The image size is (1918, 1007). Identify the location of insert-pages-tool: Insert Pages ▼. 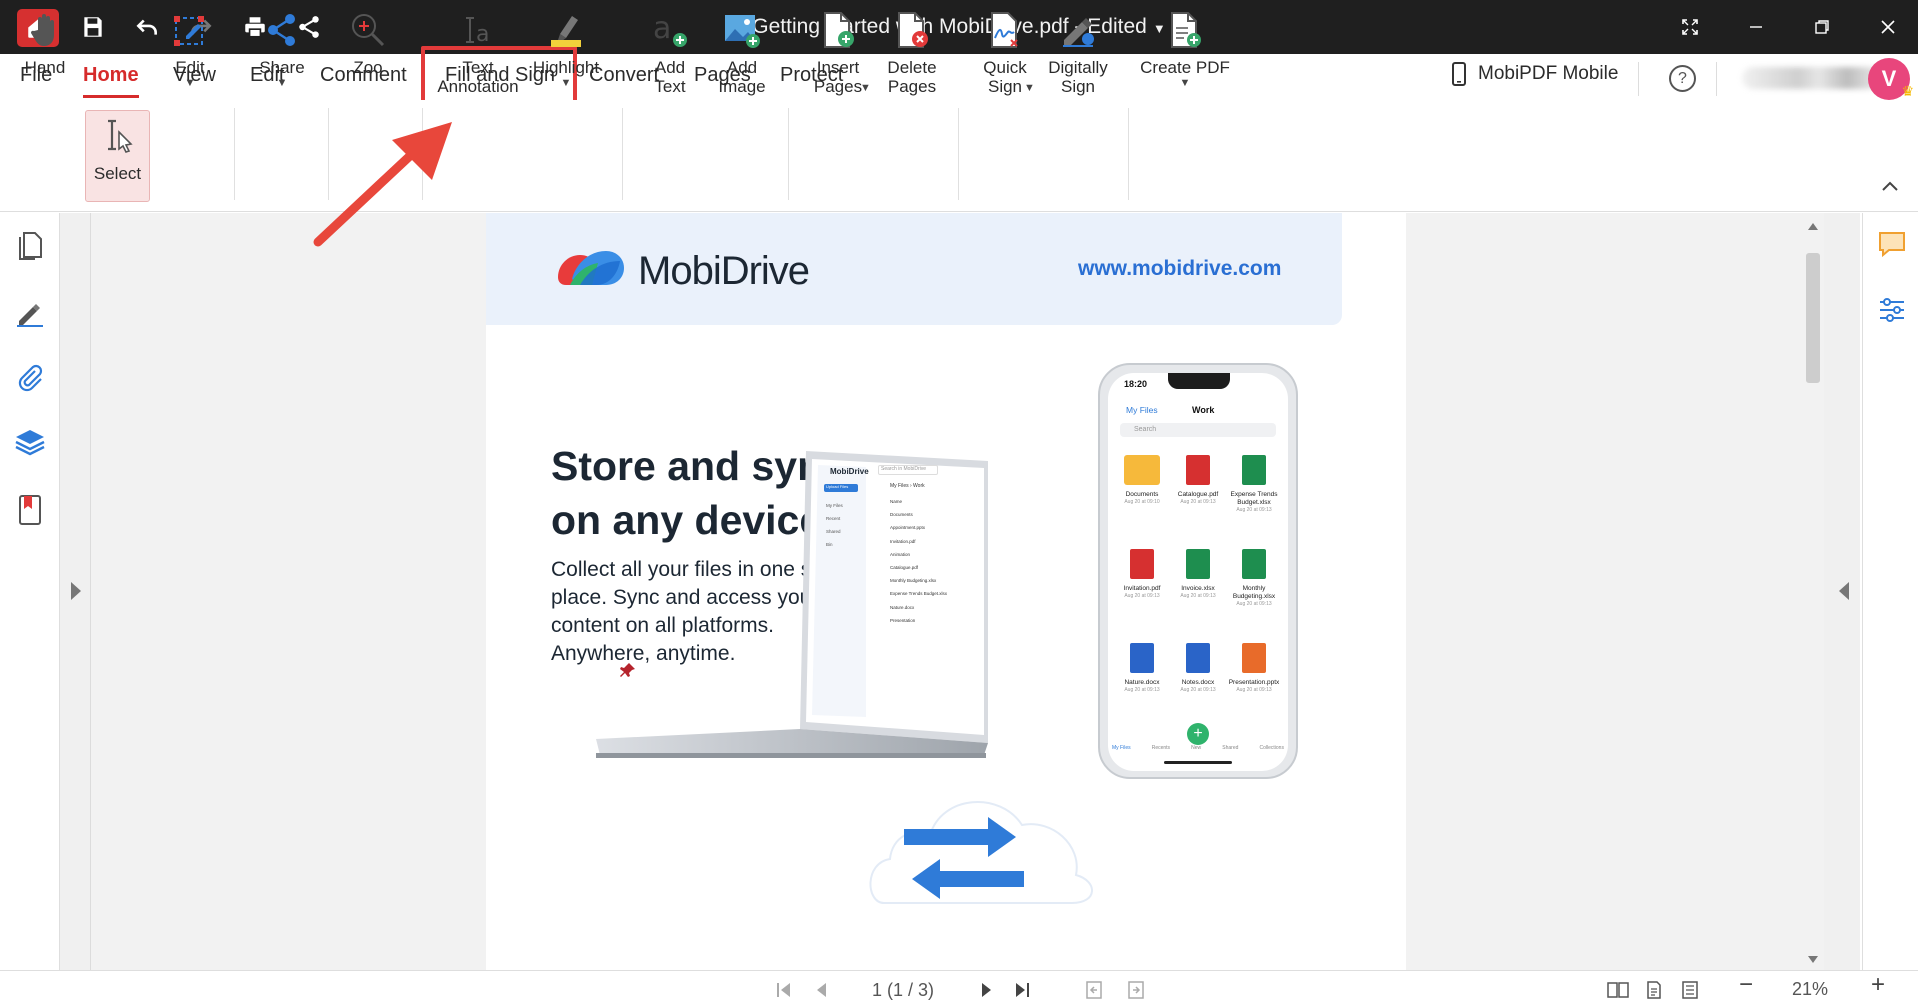
(838, 56).